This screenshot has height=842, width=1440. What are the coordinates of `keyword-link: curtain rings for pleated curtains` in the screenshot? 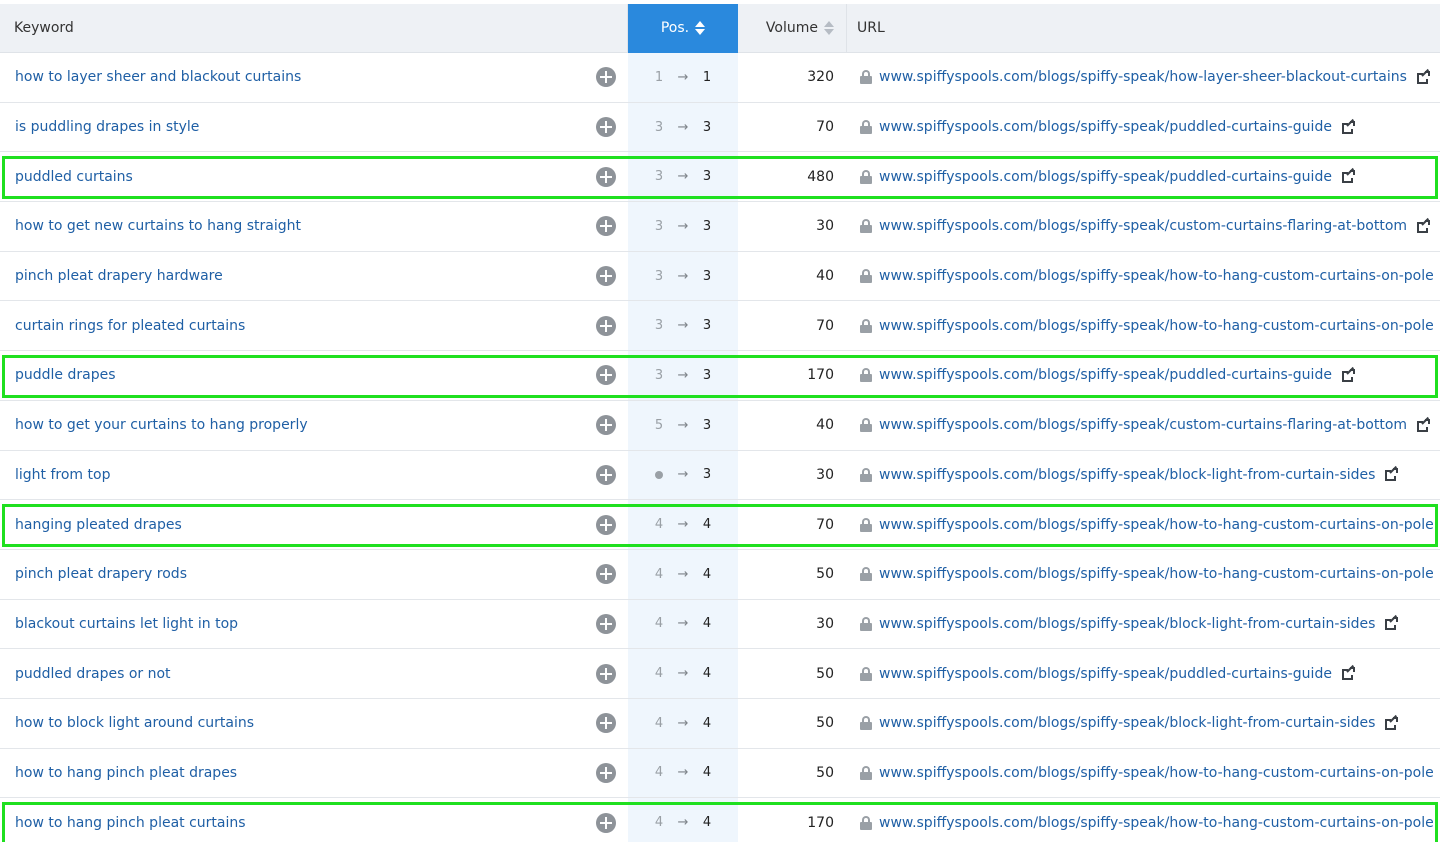 It's located at (130, 325).